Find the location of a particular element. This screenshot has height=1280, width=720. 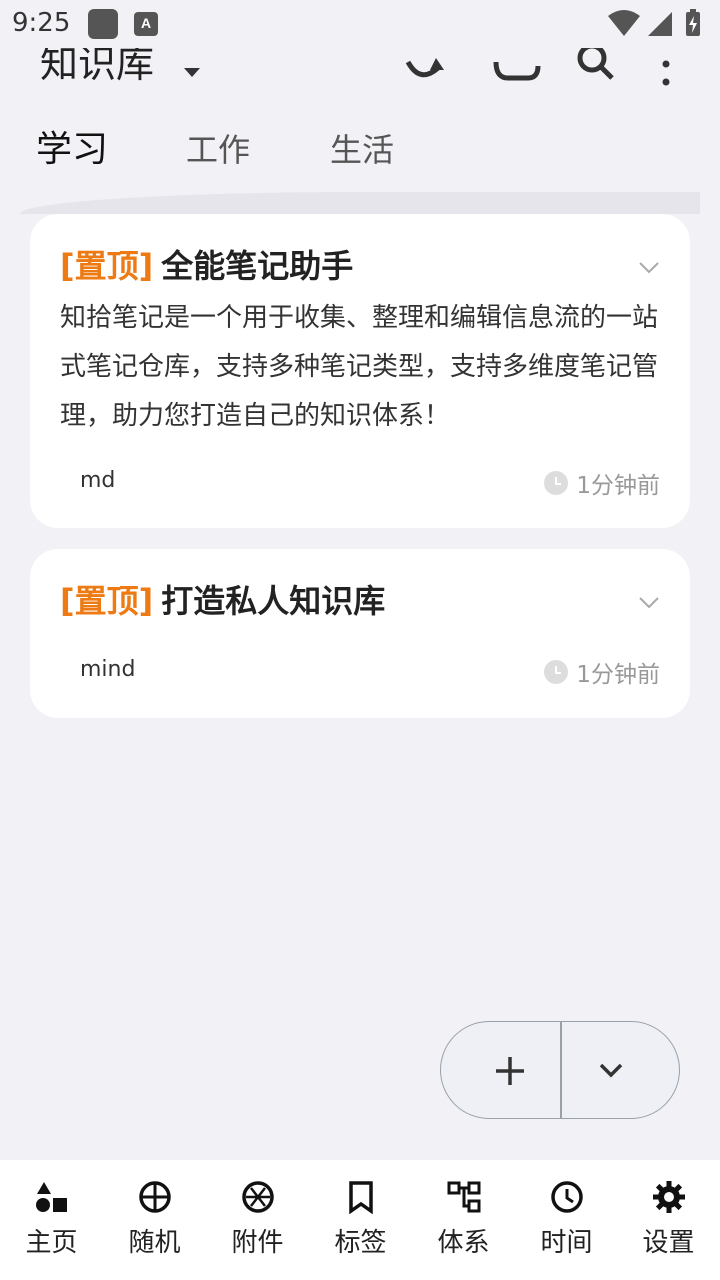

nav-item-attachments: 附件 is located at coordinates (257, 1220).